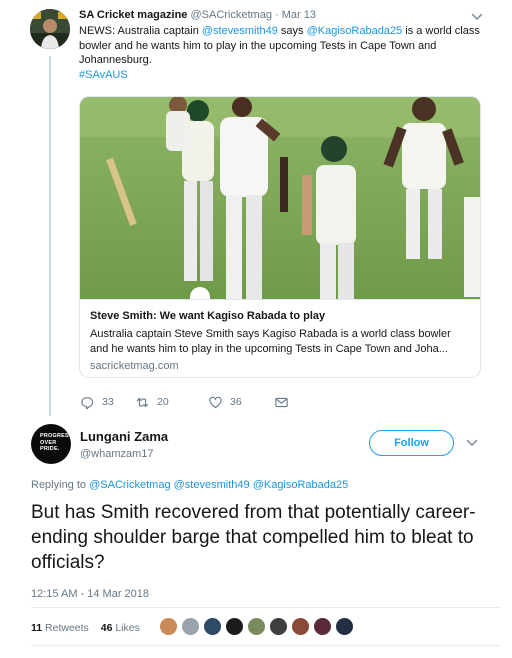 The width and height of the screenshot is (512, 658). I want to click on likes-label: Likes, so click(127, 628).